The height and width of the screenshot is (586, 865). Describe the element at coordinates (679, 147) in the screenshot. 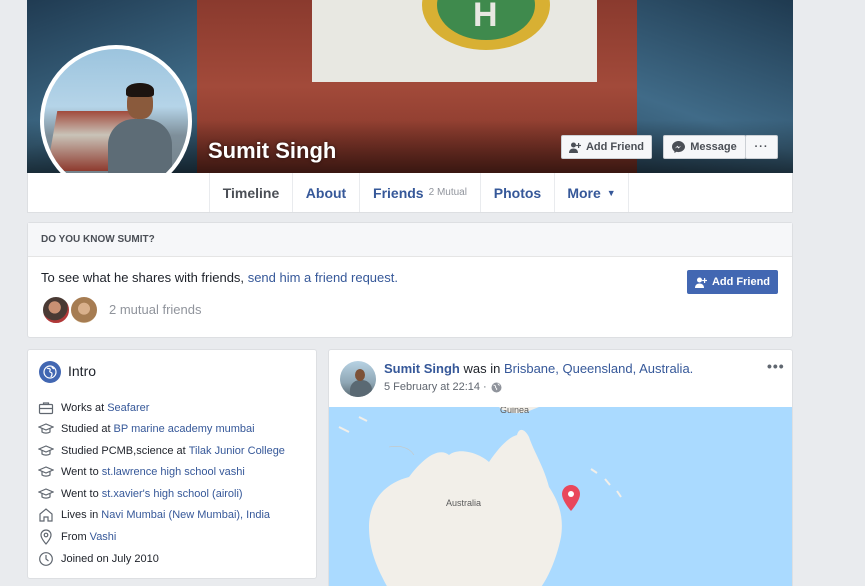

I see `messenger-icon` at that location.